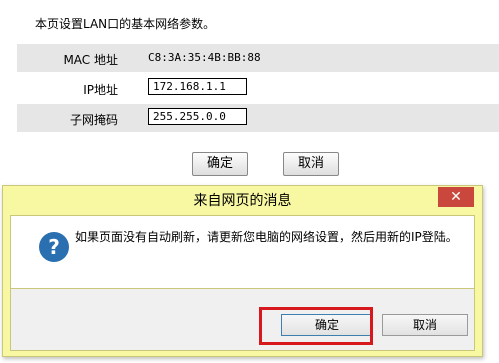 This screenshot has height=363, width=499. I want to click on question-icon: ?, so click(54, 247).